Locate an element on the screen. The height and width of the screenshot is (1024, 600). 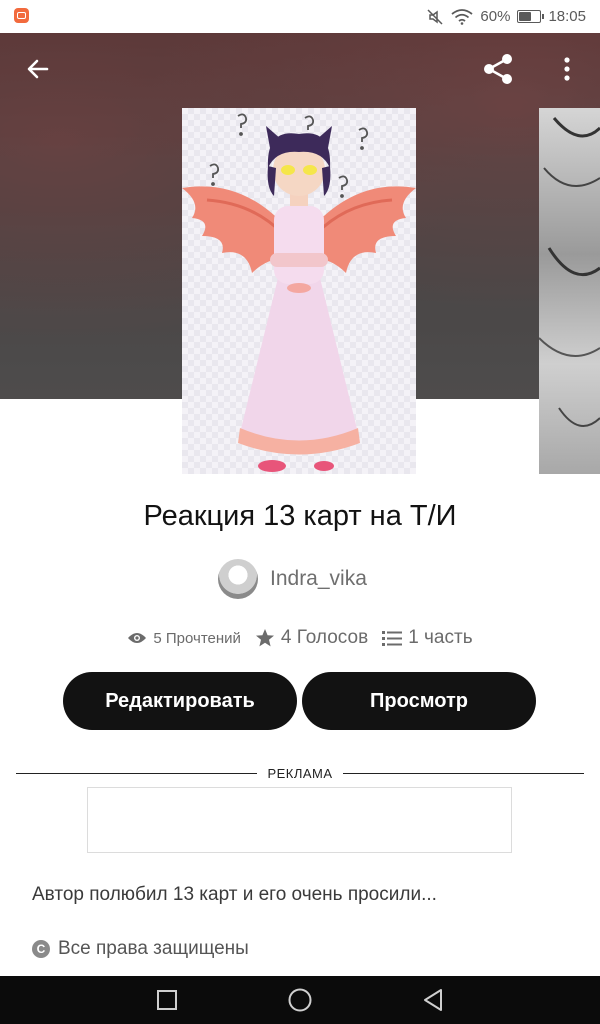
cover-illustration is located at coordinates (299, 292).